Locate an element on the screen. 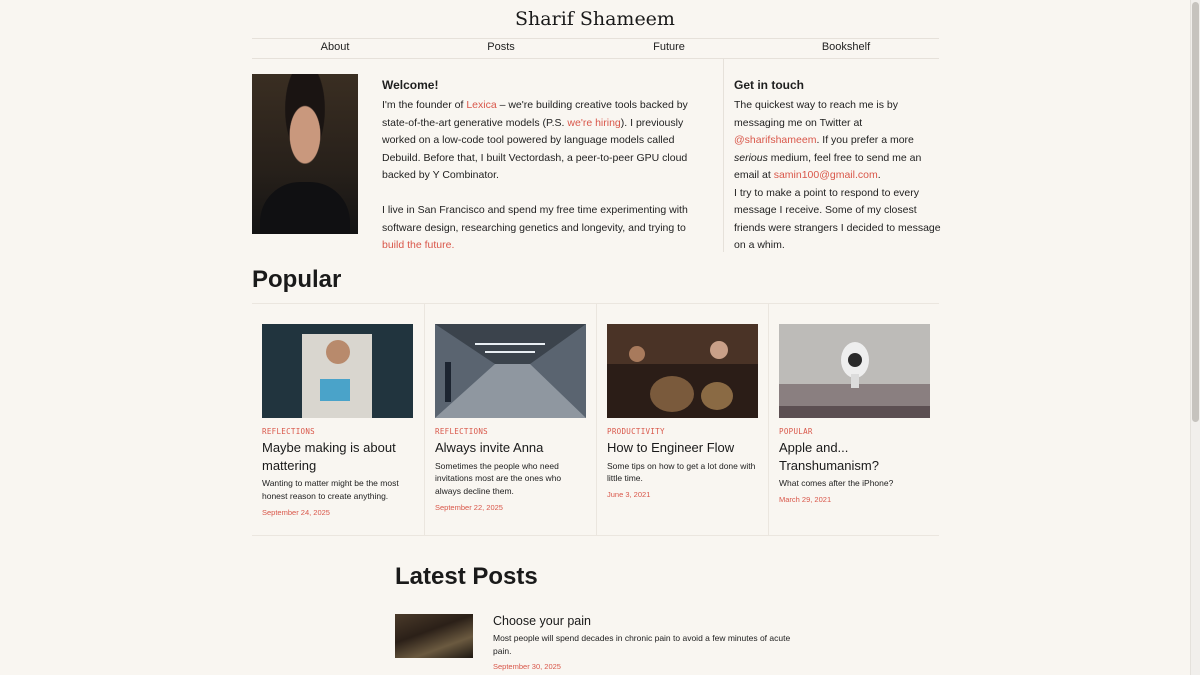 Image resolution: width=1200 pixels, height=675 pixels. post-date: March 29, 2021 is located at coordinates (805, 499).